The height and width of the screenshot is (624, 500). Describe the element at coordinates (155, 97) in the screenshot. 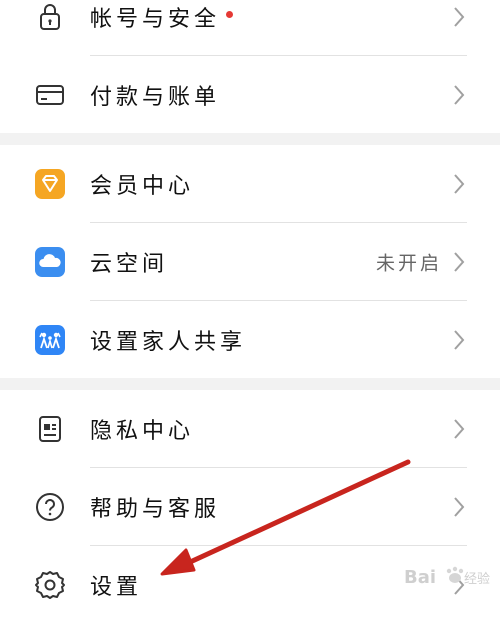

I see `menu-item-label: 付款与账单` at that location.